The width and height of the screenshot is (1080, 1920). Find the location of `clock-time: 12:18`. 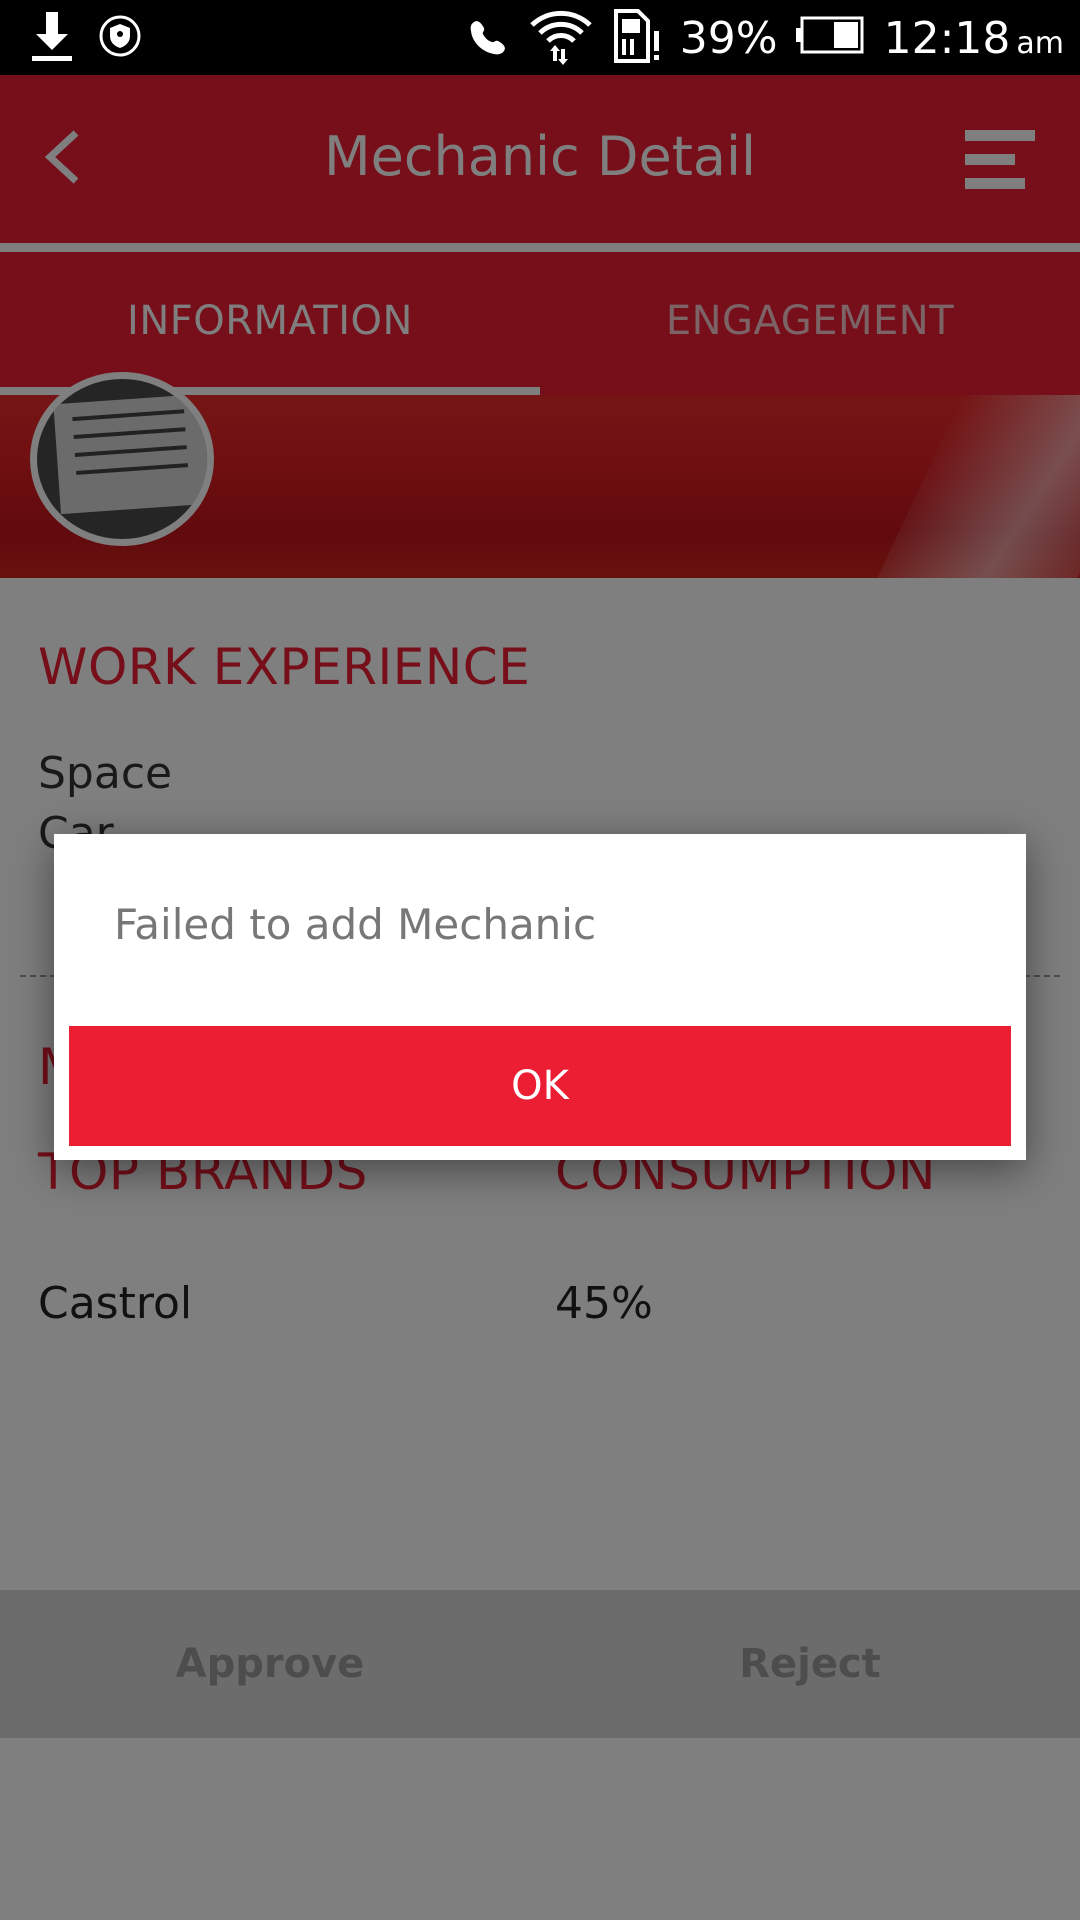

clock-time: 12:18 is located at coordinates (947, 38).